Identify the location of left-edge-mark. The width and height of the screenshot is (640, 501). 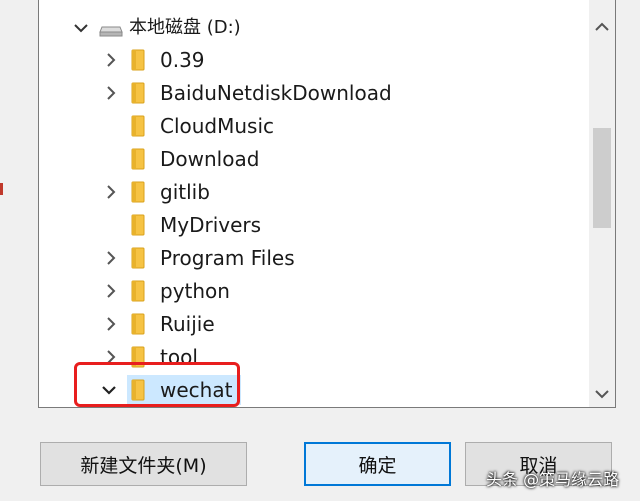
(1, 189).